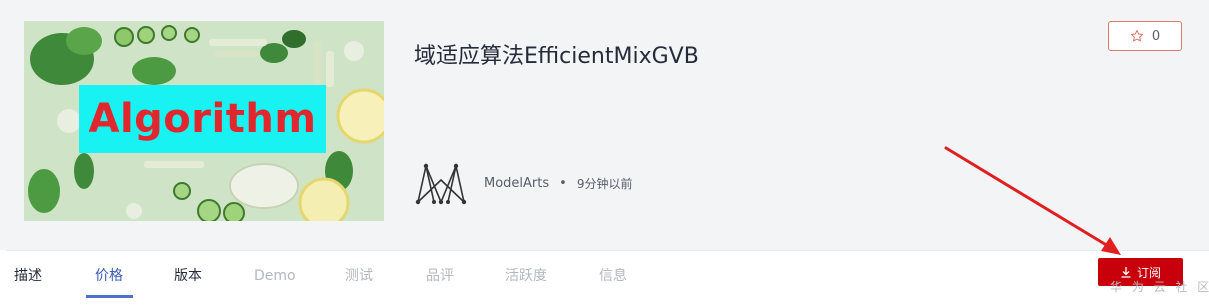  I want to click on modelarts-logo, so click(441, 184).